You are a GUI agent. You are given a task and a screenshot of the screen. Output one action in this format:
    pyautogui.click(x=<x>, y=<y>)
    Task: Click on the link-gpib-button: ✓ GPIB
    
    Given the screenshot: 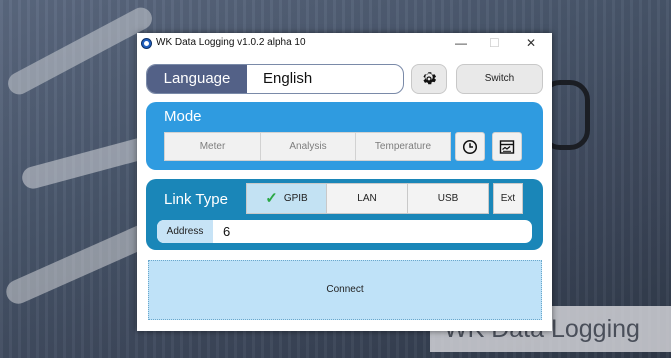 What is the action you would take?
    pyautogui.click(x=286, y=198)
    